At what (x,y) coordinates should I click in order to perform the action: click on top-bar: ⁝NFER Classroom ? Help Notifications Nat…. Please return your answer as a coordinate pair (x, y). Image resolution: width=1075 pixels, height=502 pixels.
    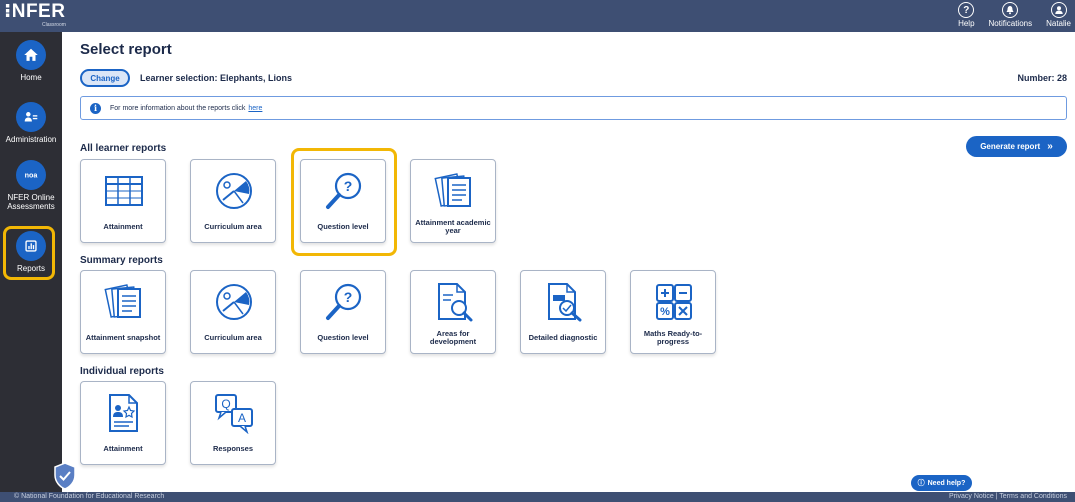
    Looking at the image, I should click on (537, 16).